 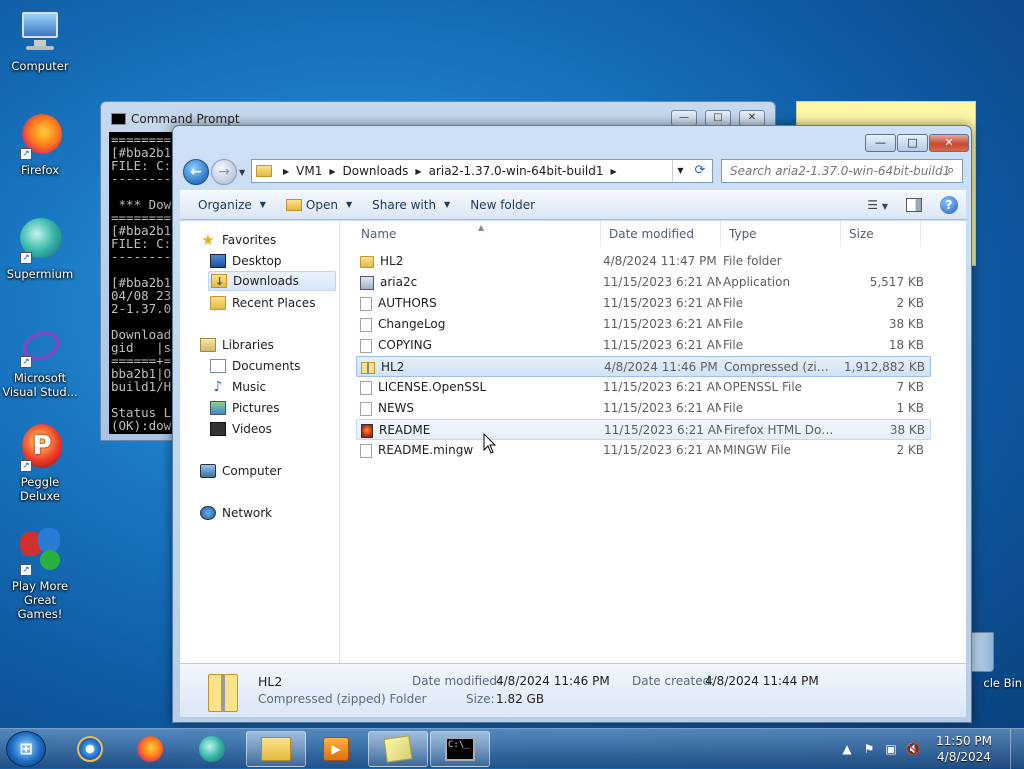 I want to click on nav-pictures: Pictures, so click(x=245, y=408).